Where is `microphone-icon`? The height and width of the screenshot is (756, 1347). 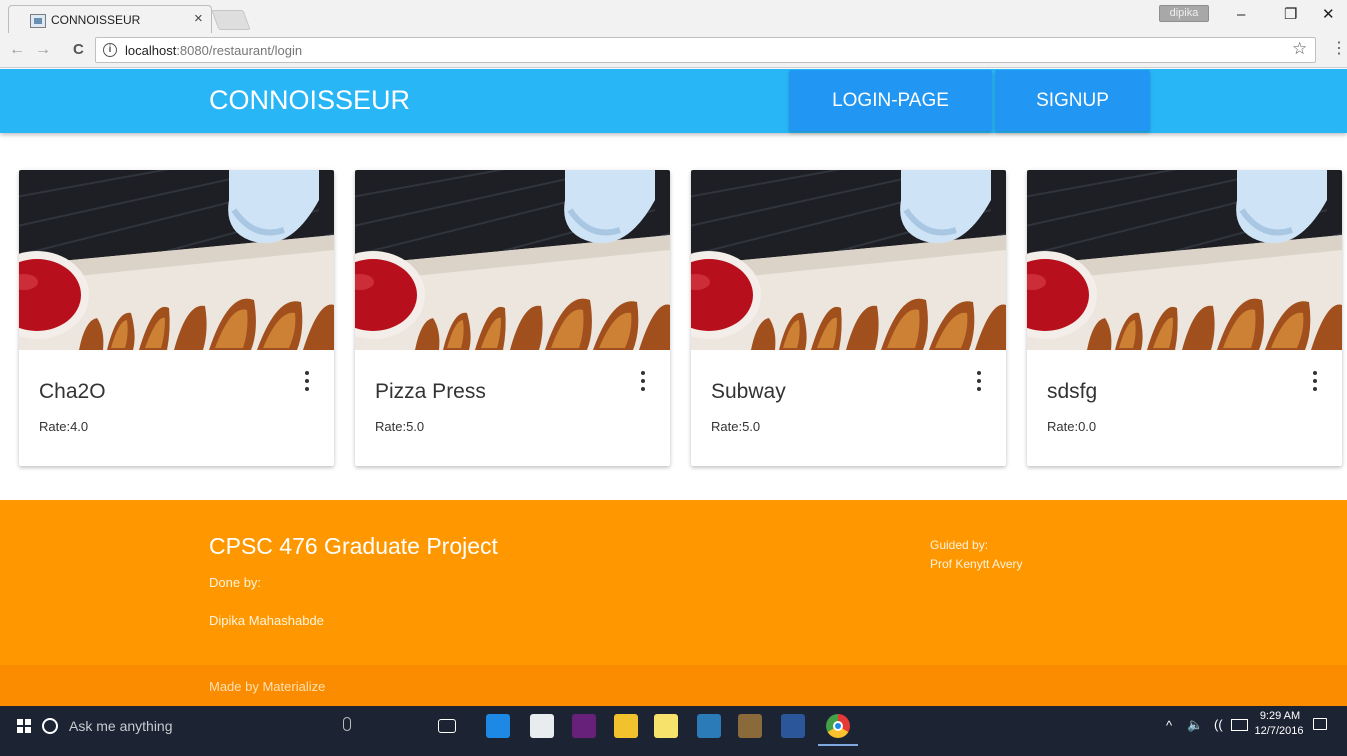 microphone-icon is located at coordinates (347, 724).